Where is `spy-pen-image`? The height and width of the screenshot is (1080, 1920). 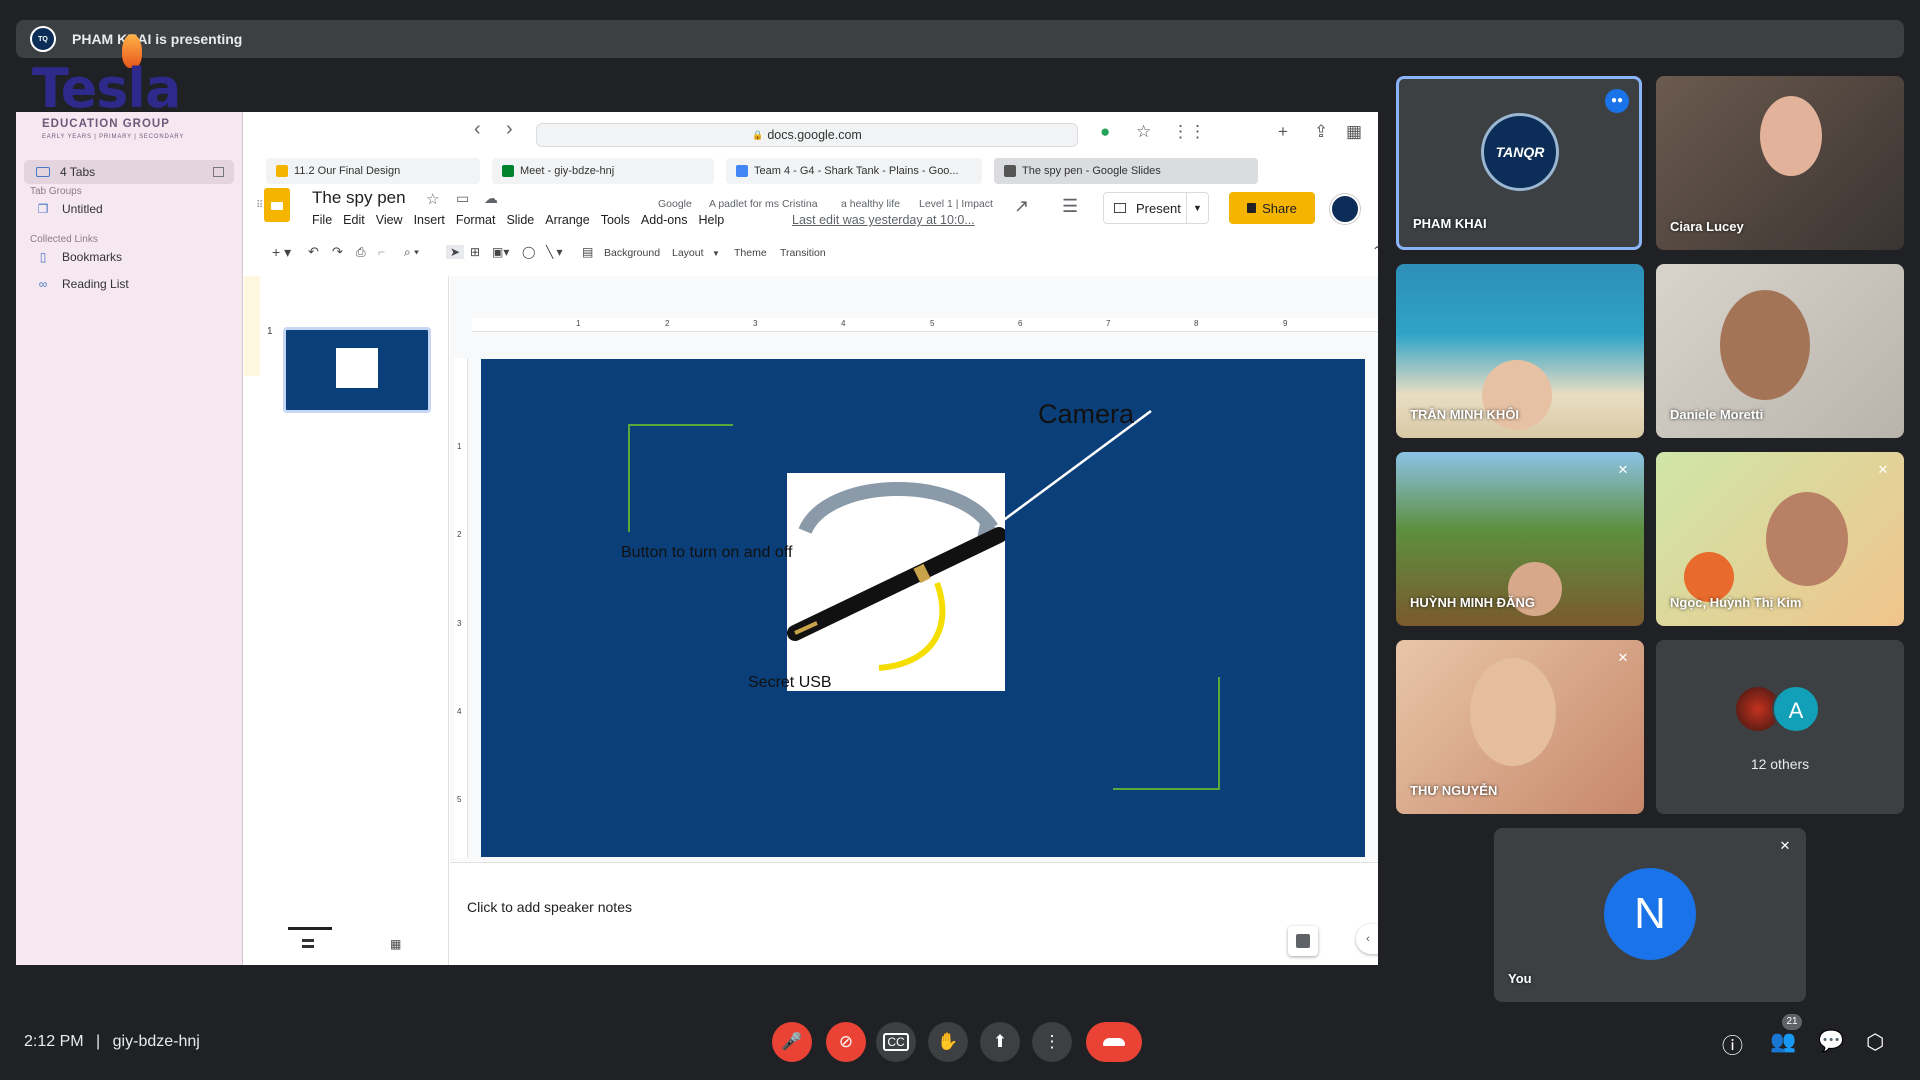 spy-pen-image is located at coordinates (896, 582).